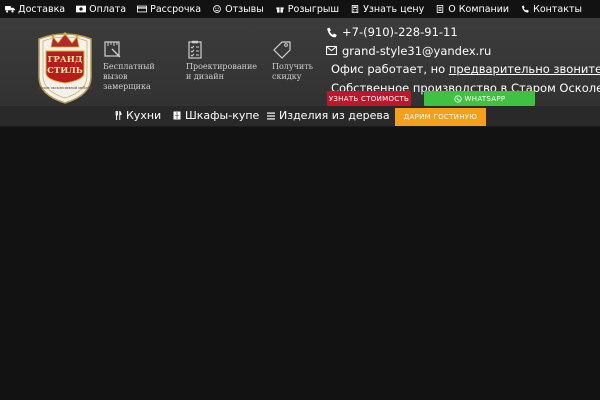 The image size is (600, 400). Describe the element at coordinates (221, 61) in the screenshot. I see `feature-design: Проектирование и дизайн` at that location.